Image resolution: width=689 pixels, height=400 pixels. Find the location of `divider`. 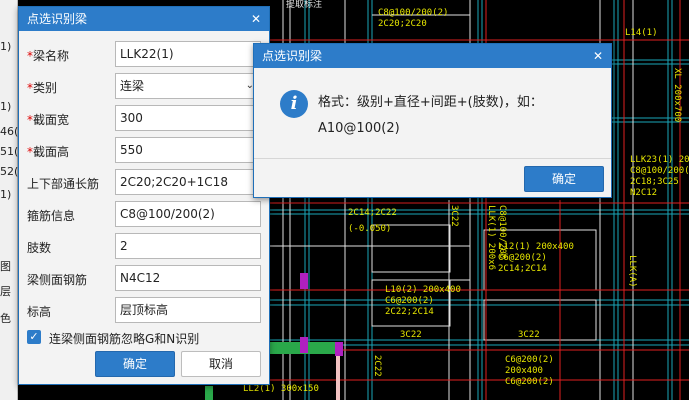

divider is located at coordinates (432, 158).